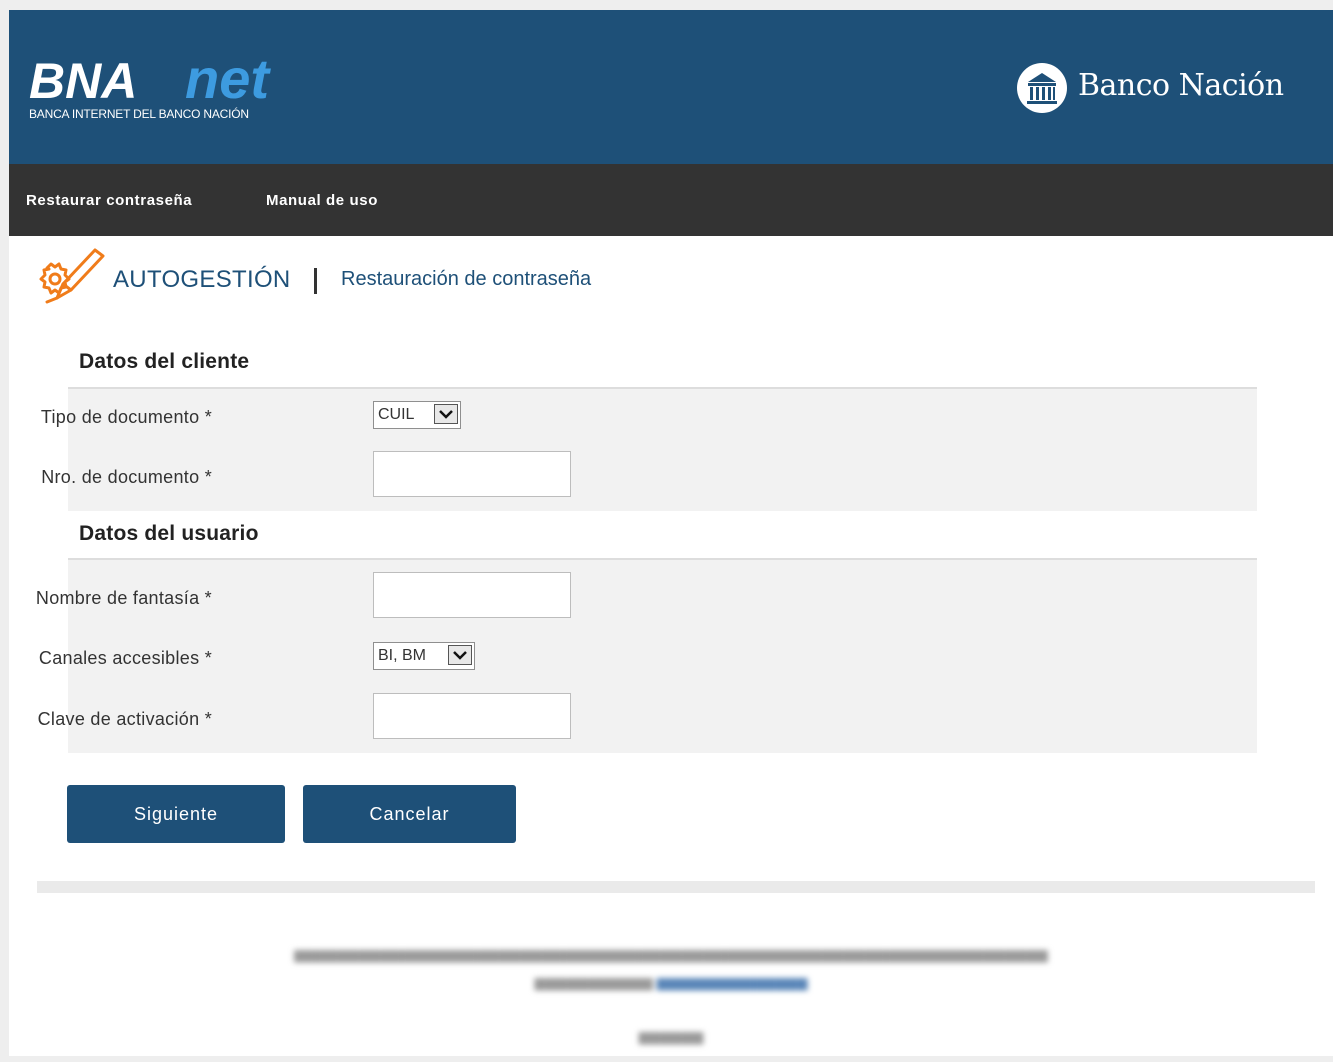 This screenshot has width=1333, height=1062. Describe the element at coordinates (109, 200) in the screenshot. I see `nav-restore-password: Restaurar contraseña` at that location.